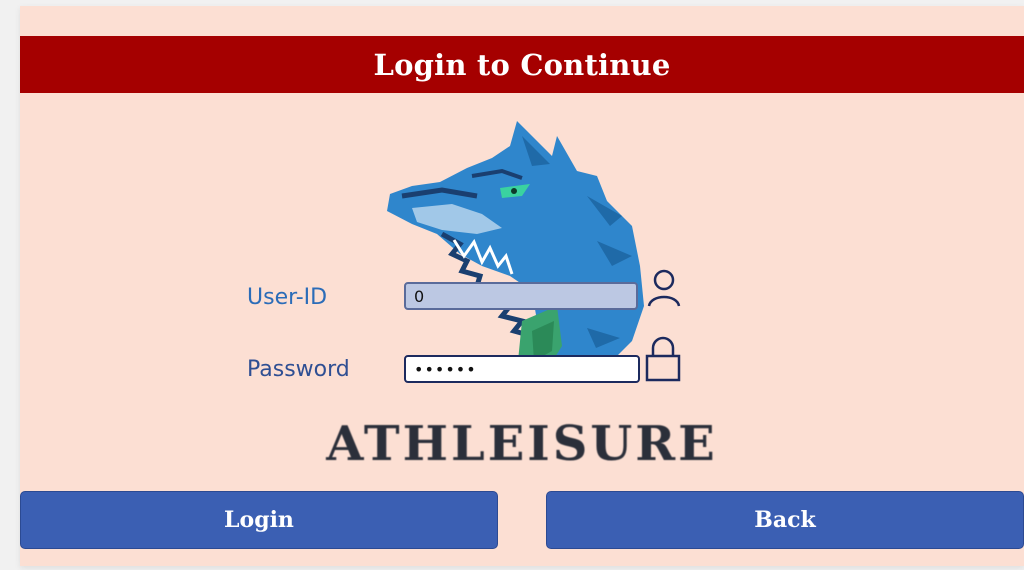 This screenshot has height=570, width=1024. Describe the element at coordinates (259, 520) in the screenshot. I see `login-button: Login` at that location.